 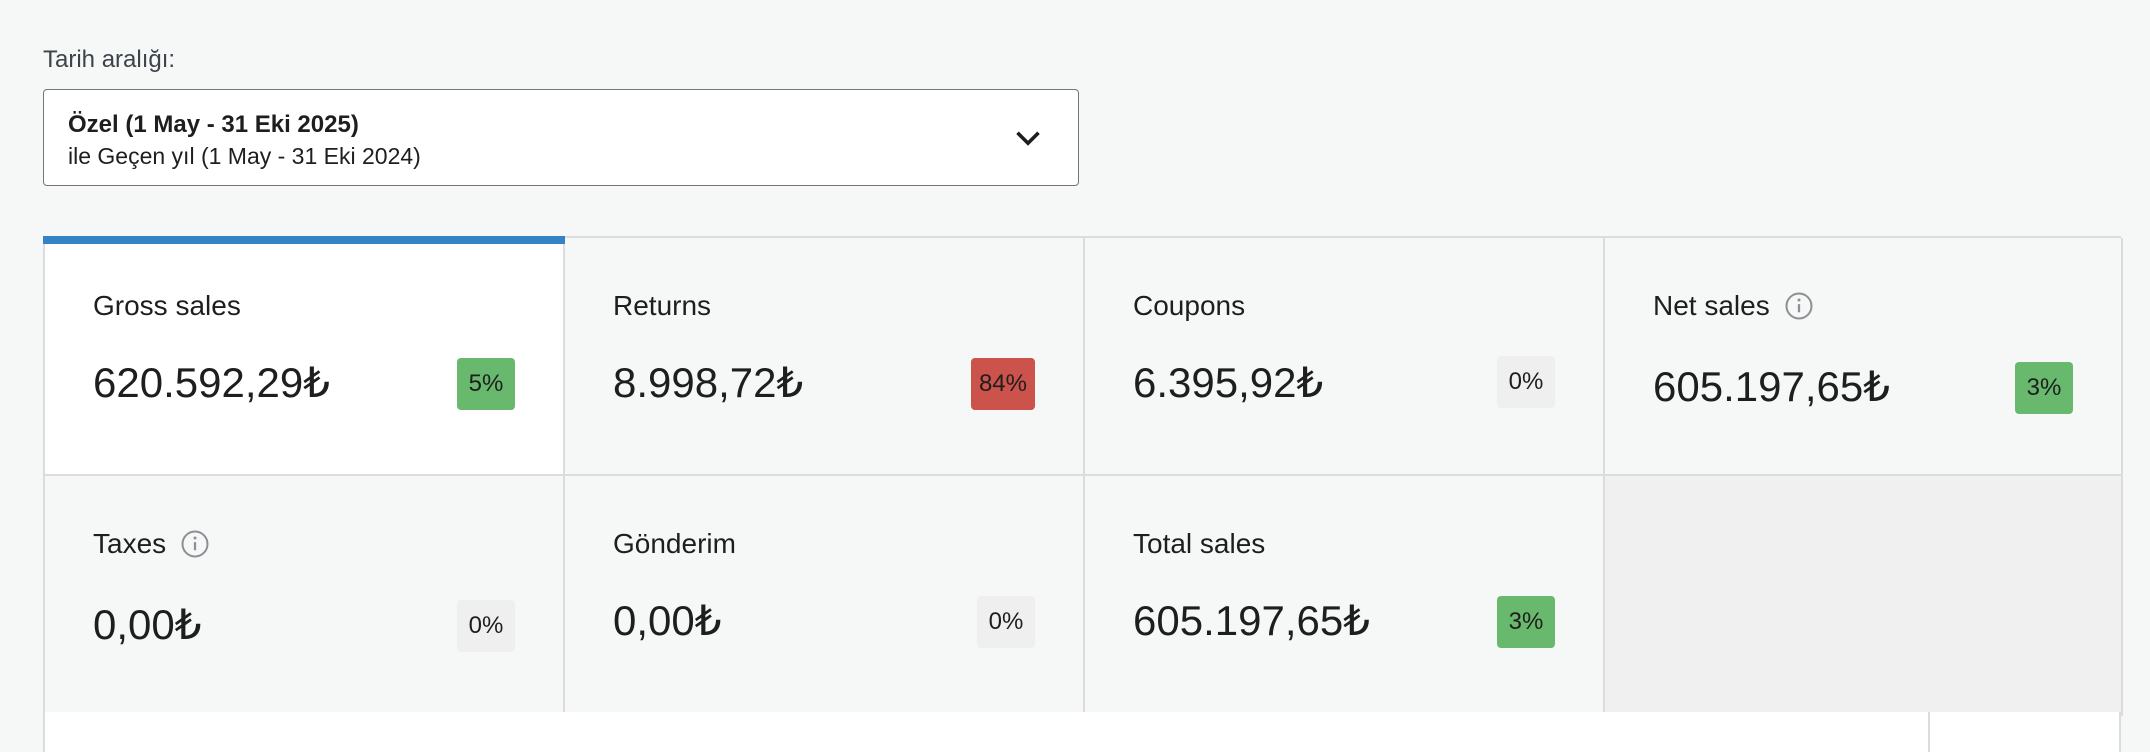 I want to click on tile-title: Net sales, so click(x=1733, y=306).